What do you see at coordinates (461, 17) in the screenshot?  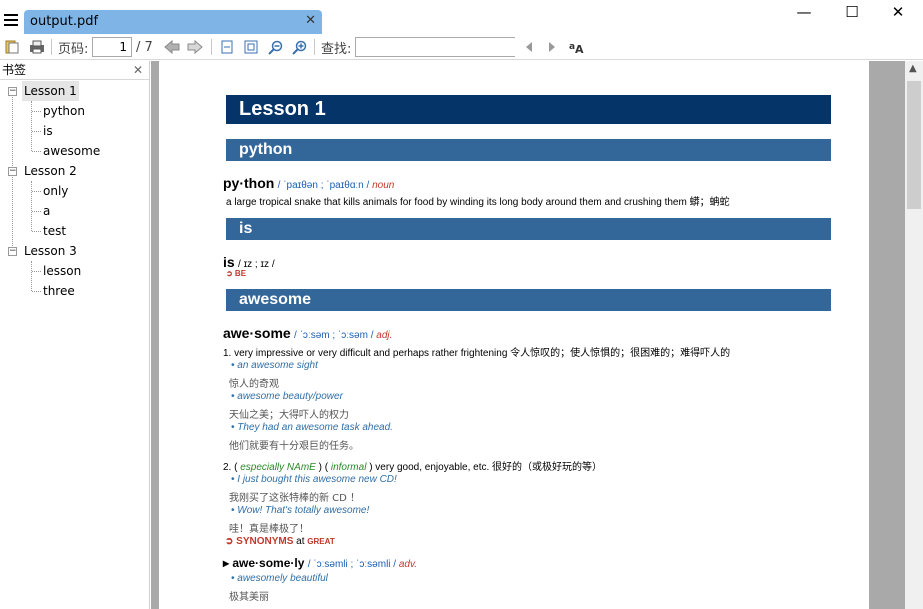 I see `title-bar: output.pdf ✕ — ☐ ✕` at bounding box center [461, 17].